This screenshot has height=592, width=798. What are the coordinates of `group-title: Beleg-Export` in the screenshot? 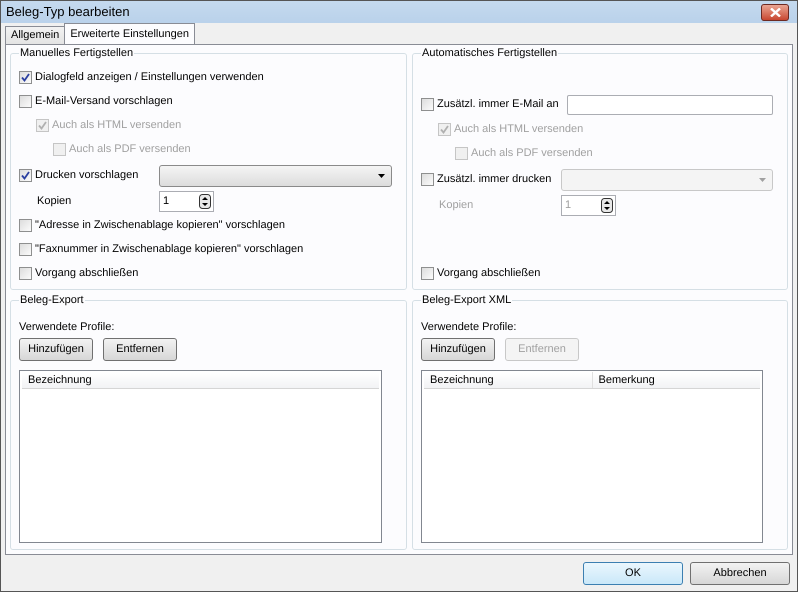 It's located at (52, 300).